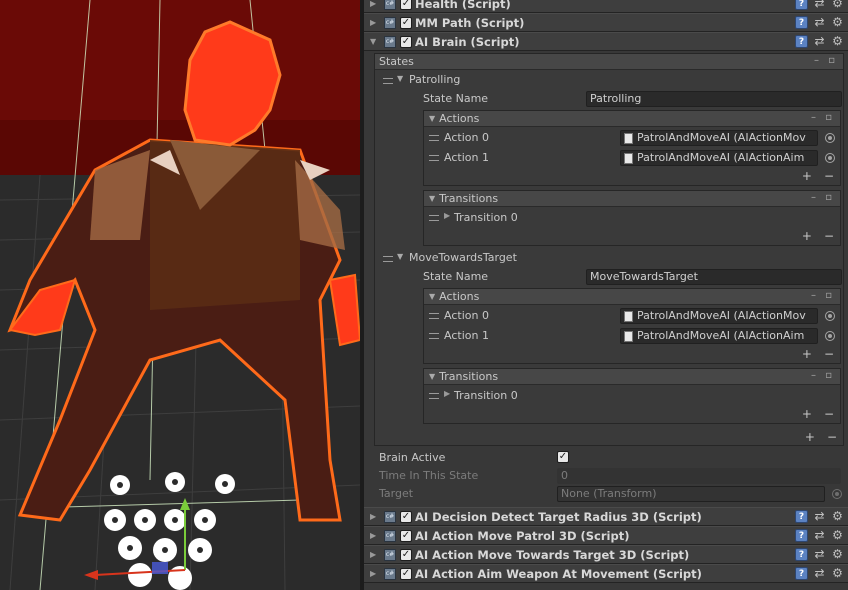  Describe the element at coordinates (463, 257) in the screenshot. I see `state-name-heading: MoveTowardsTarget` at that location.